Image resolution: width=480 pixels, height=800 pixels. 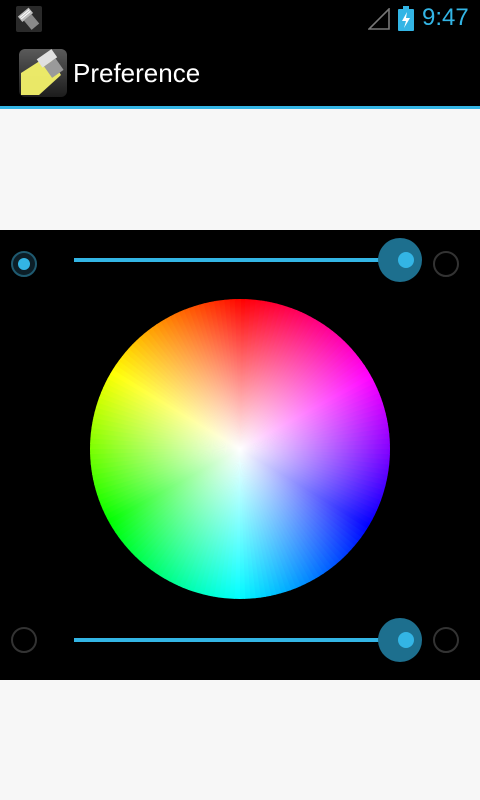 I want to click on flashlight-notification-icon, so click(x=29, y=19).